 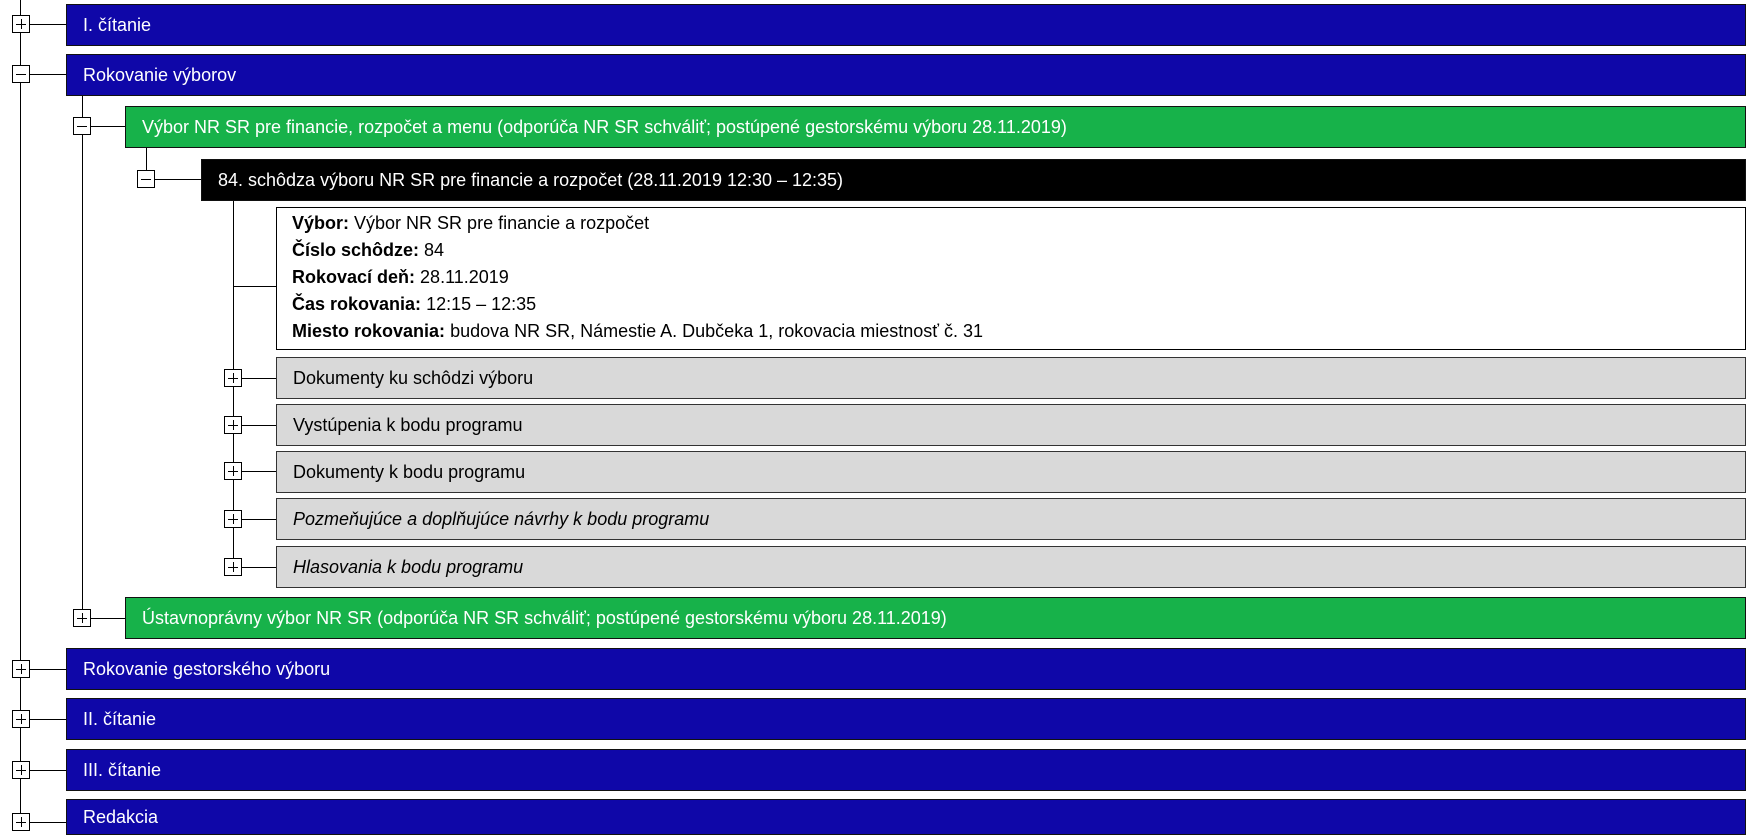 What do you see at coordinates (233, 567) in the screenshot?
I see `expand-item-votes-toggle` at bounding box center [233, 567].